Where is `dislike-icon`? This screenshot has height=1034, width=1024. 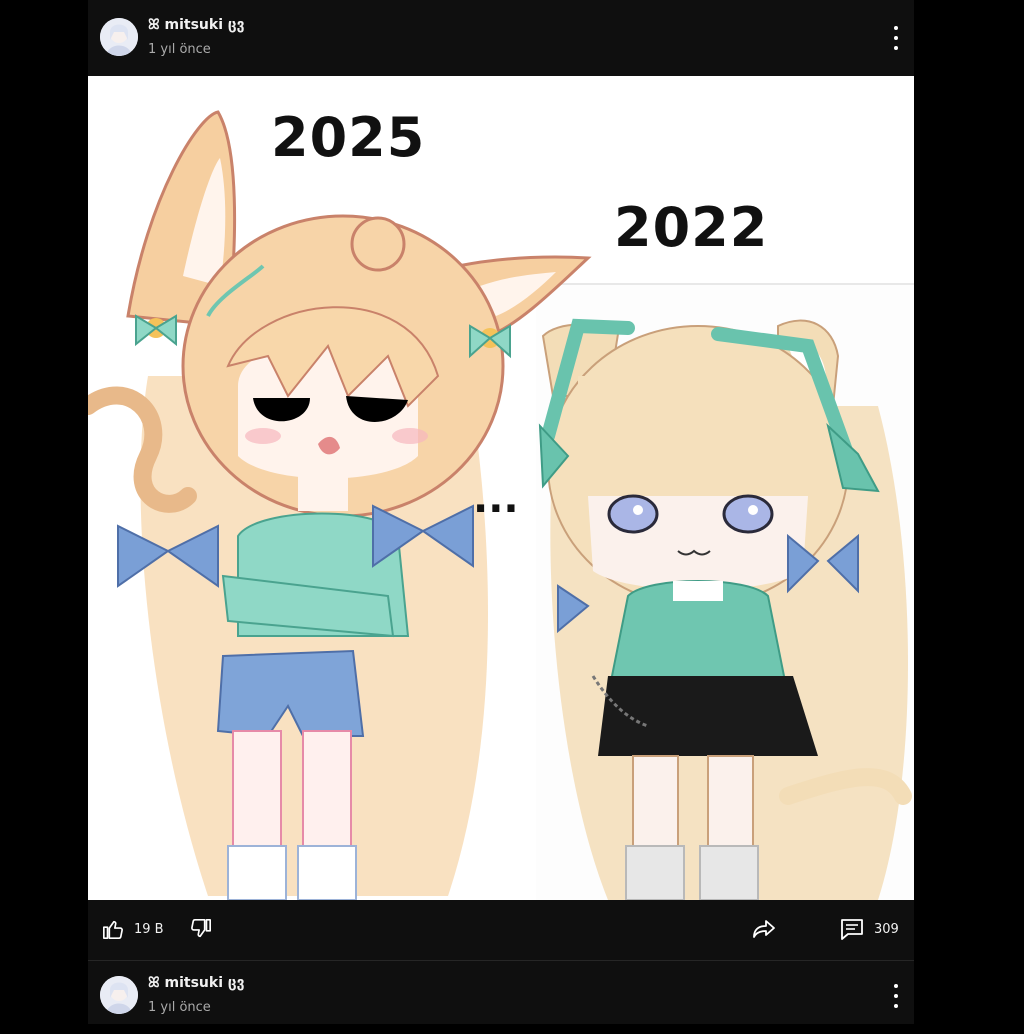
dislike-icon is located at coordinates (201, 928).